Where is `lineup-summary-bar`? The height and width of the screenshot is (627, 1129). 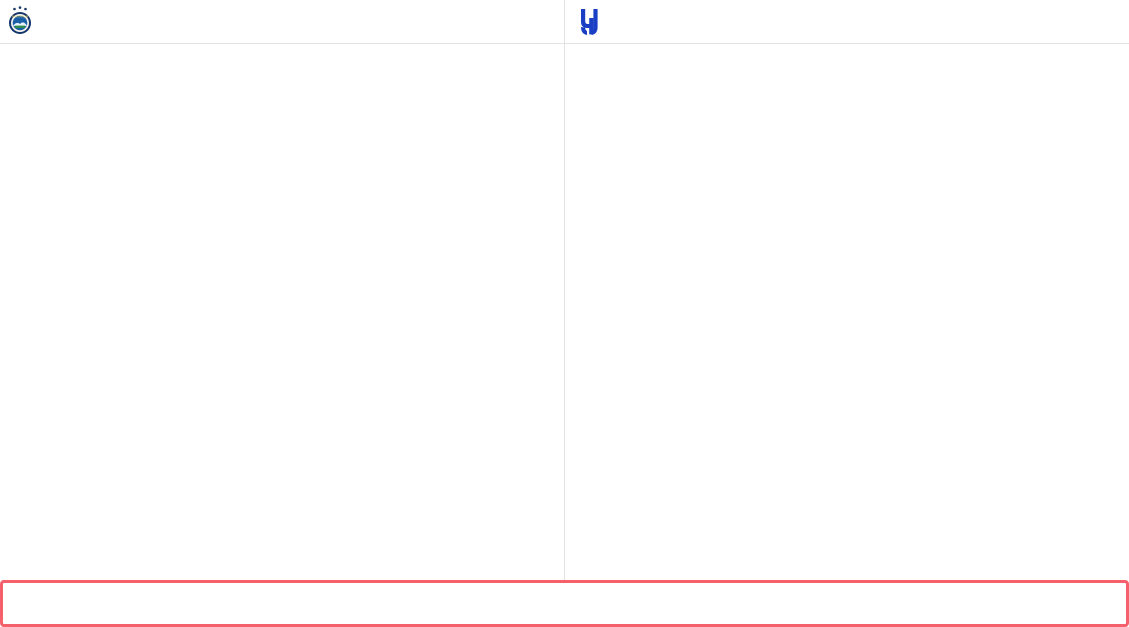
lineup-summary-bar is located at coordinates (564, 603).